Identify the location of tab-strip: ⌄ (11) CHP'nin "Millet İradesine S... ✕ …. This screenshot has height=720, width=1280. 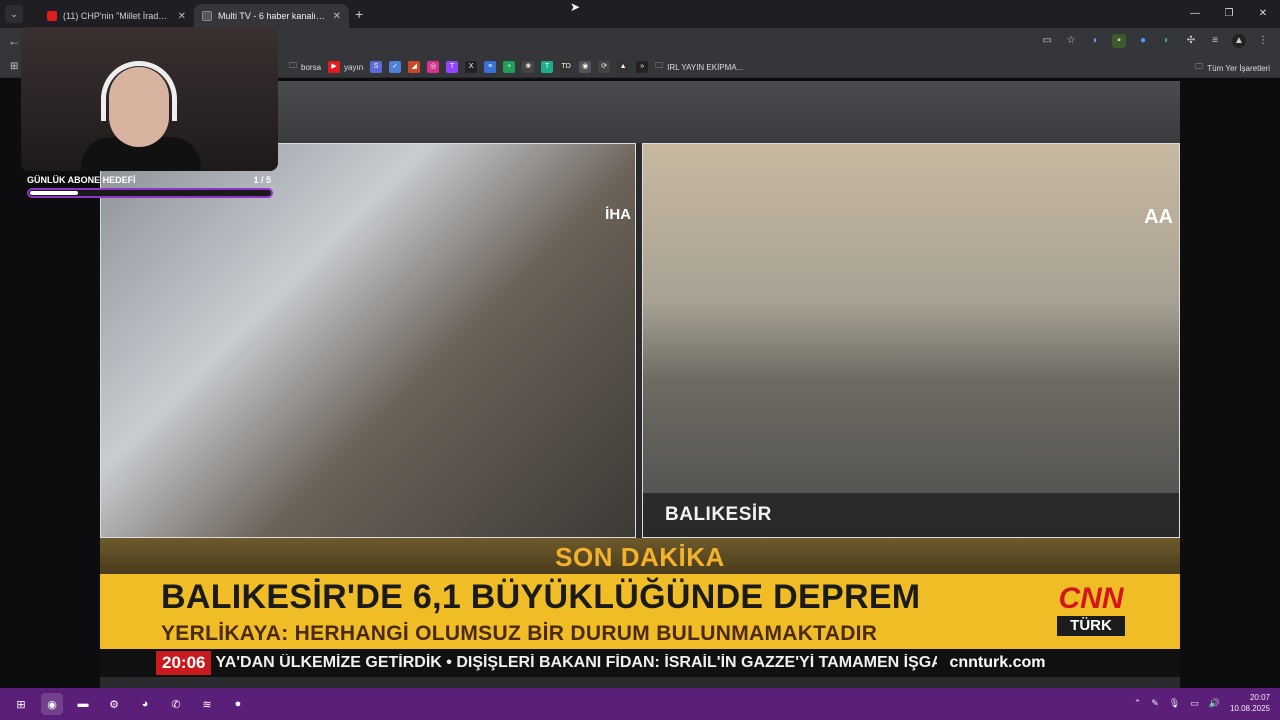
(640, 14).